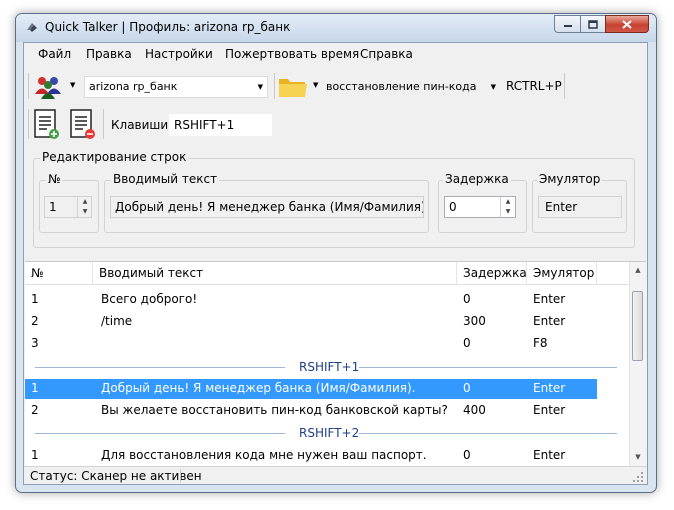 The height and width of the screenshot is (510, 674). Describe the element at coordinates (570, 179) in the screenshot. I see `emulator-label: Эмулятор` at that location.